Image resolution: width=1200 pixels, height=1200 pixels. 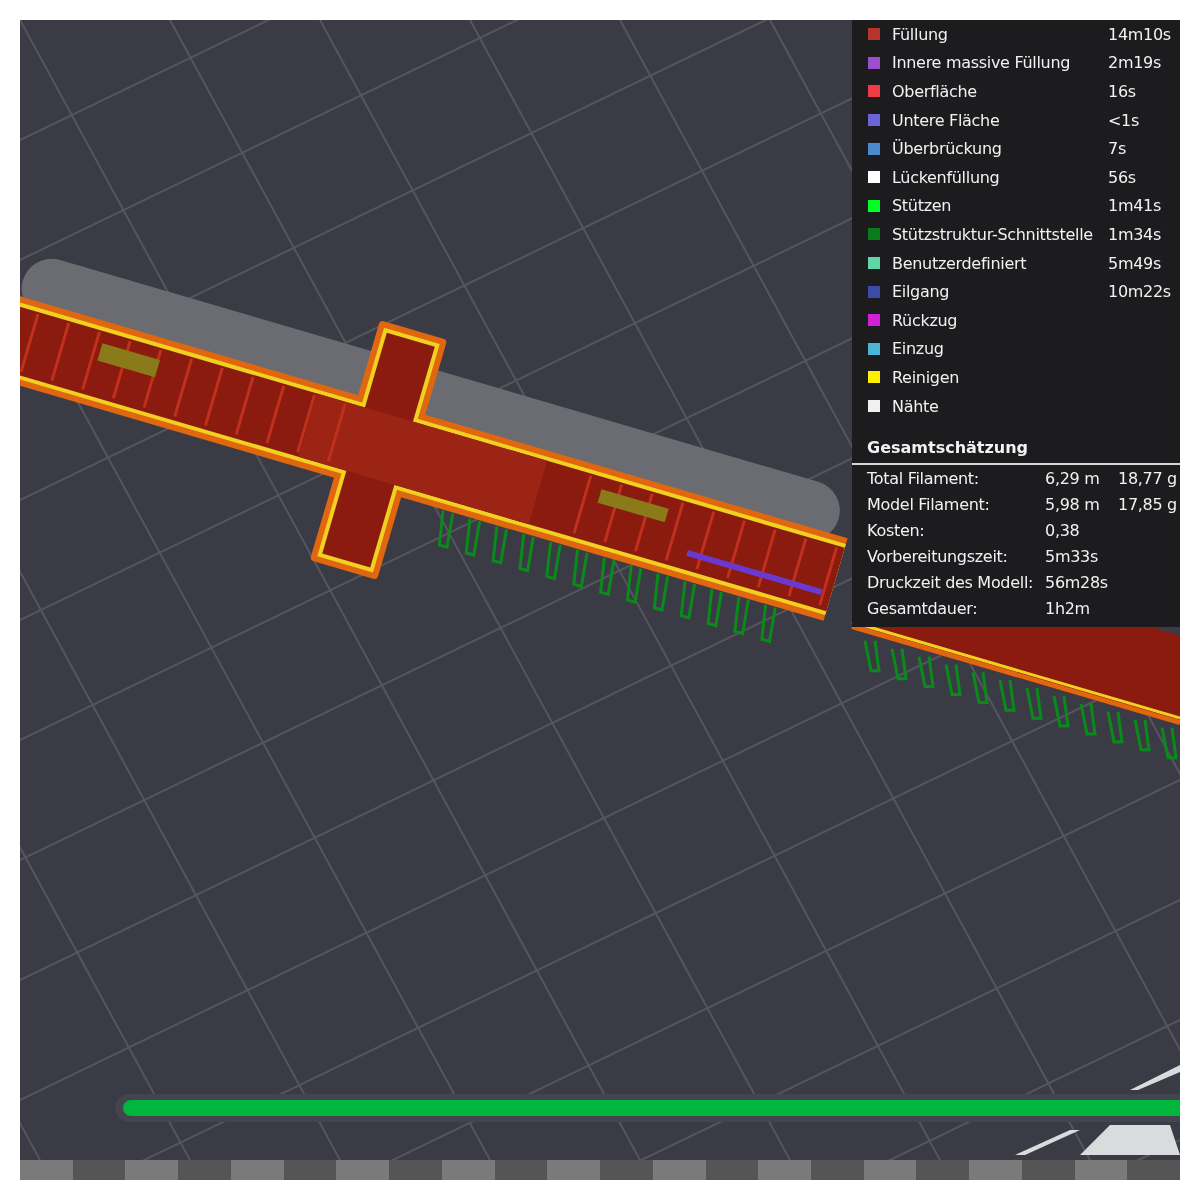 What do you see at coordinates (1073, 504) in the screenshot?
I see `estimate-value: 5,98 m` at bounding box center [1073, 504].